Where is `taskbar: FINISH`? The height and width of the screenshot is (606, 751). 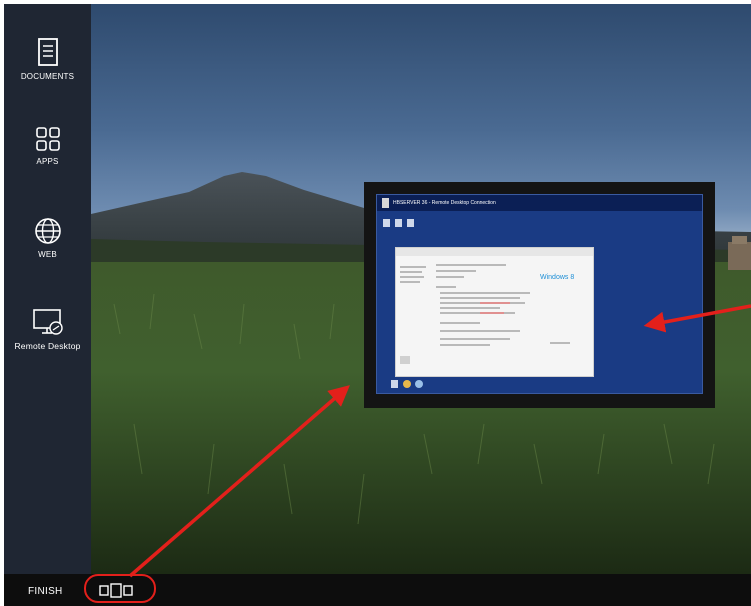
taskbar: FINISH is located at coordinates (377, 590).